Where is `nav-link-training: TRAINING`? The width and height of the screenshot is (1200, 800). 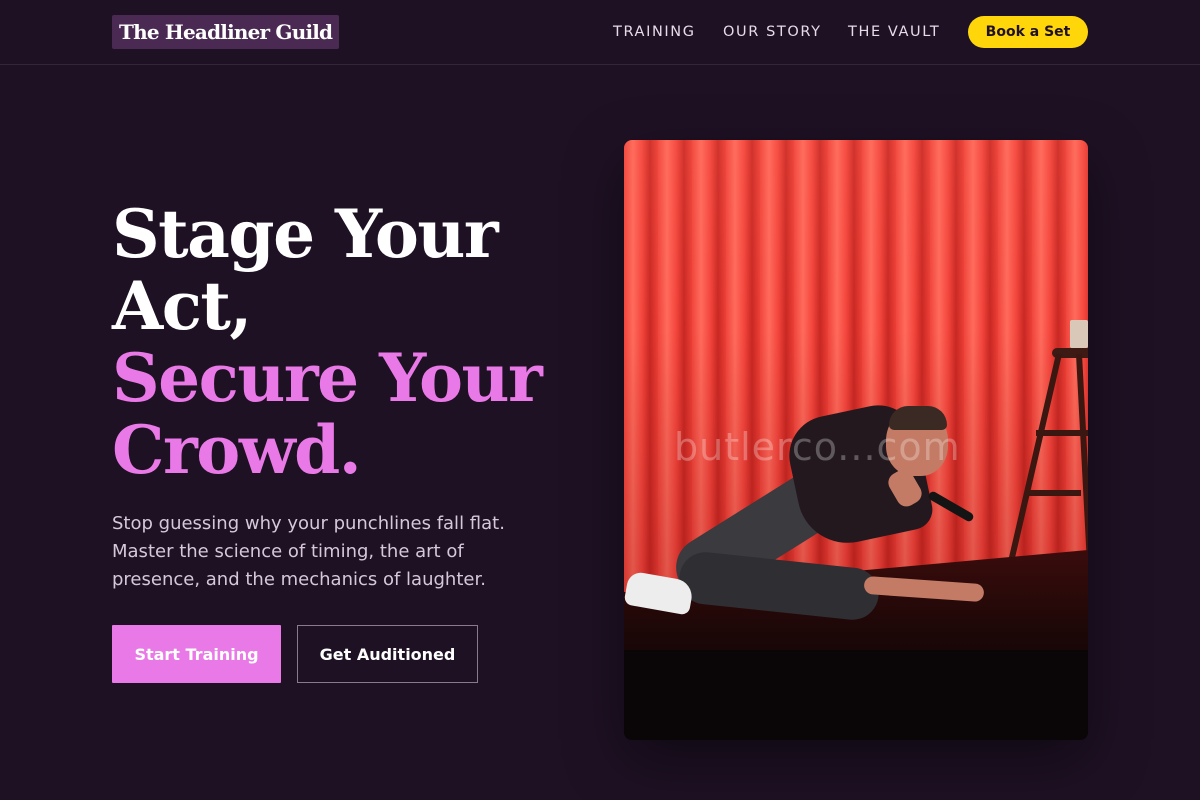 nav-link-training: TRAINING is located at coordinates (654, 32).